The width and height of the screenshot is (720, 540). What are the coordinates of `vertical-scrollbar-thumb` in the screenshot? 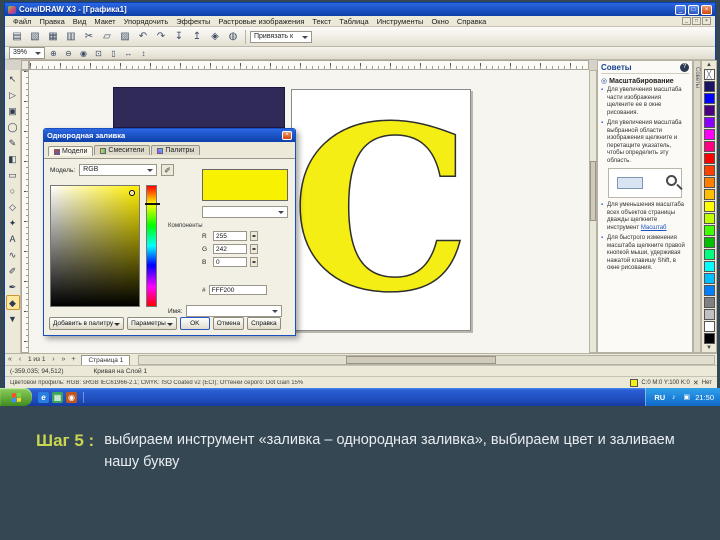 It's located at (593, 191).